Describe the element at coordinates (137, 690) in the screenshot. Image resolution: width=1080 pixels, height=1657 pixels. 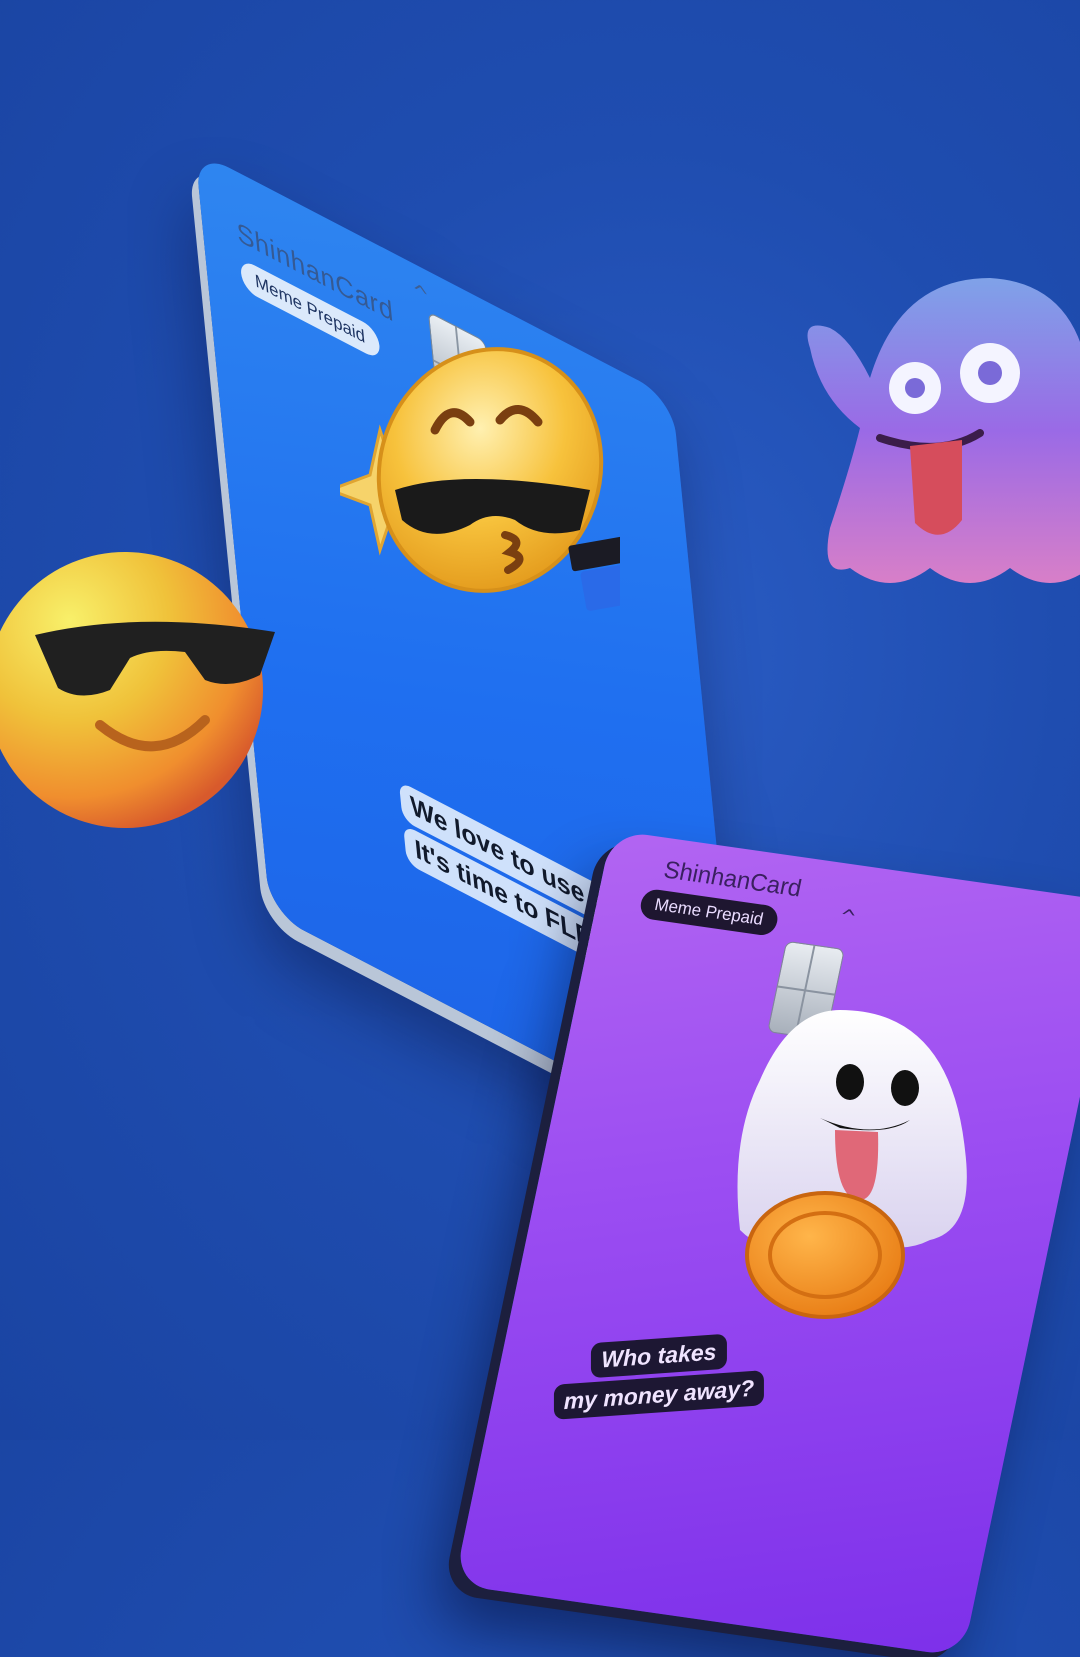
I see `sunglasses-smiley-icon` at that location.